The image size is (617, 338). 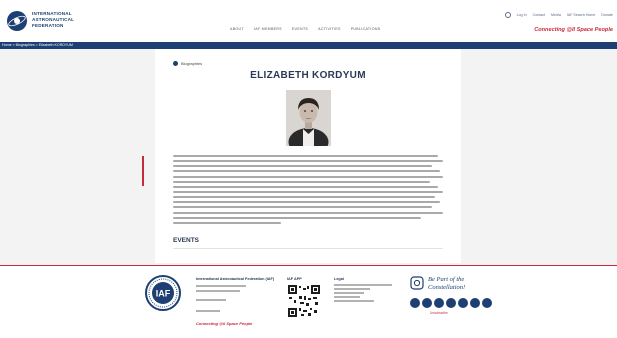 I want to click on footer-small-link: Unsubscribe, so click(x=439, y=313).